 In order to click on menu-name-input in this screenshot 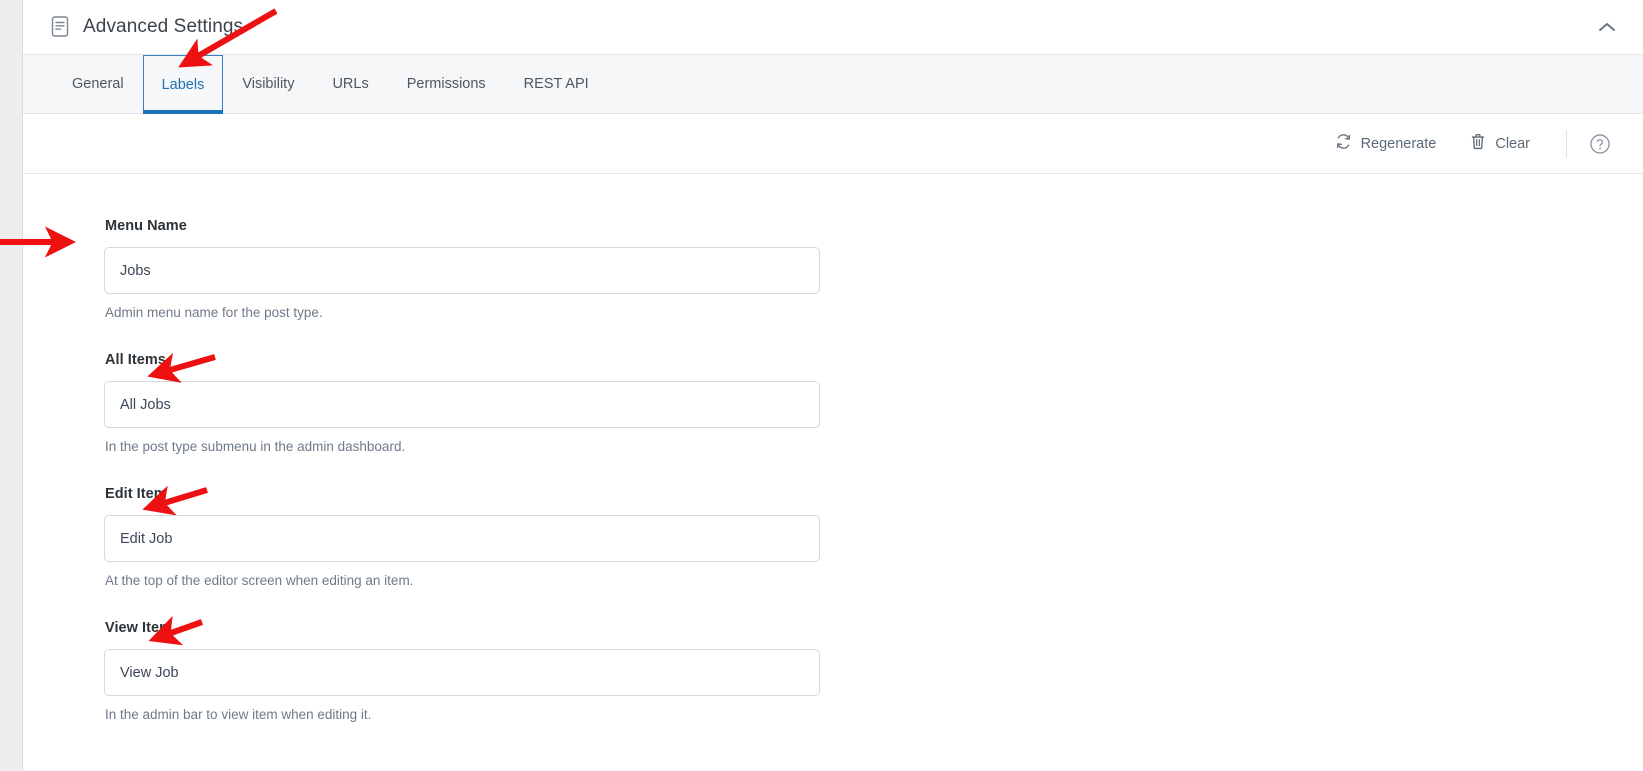, I will do `click(462, 270)`.